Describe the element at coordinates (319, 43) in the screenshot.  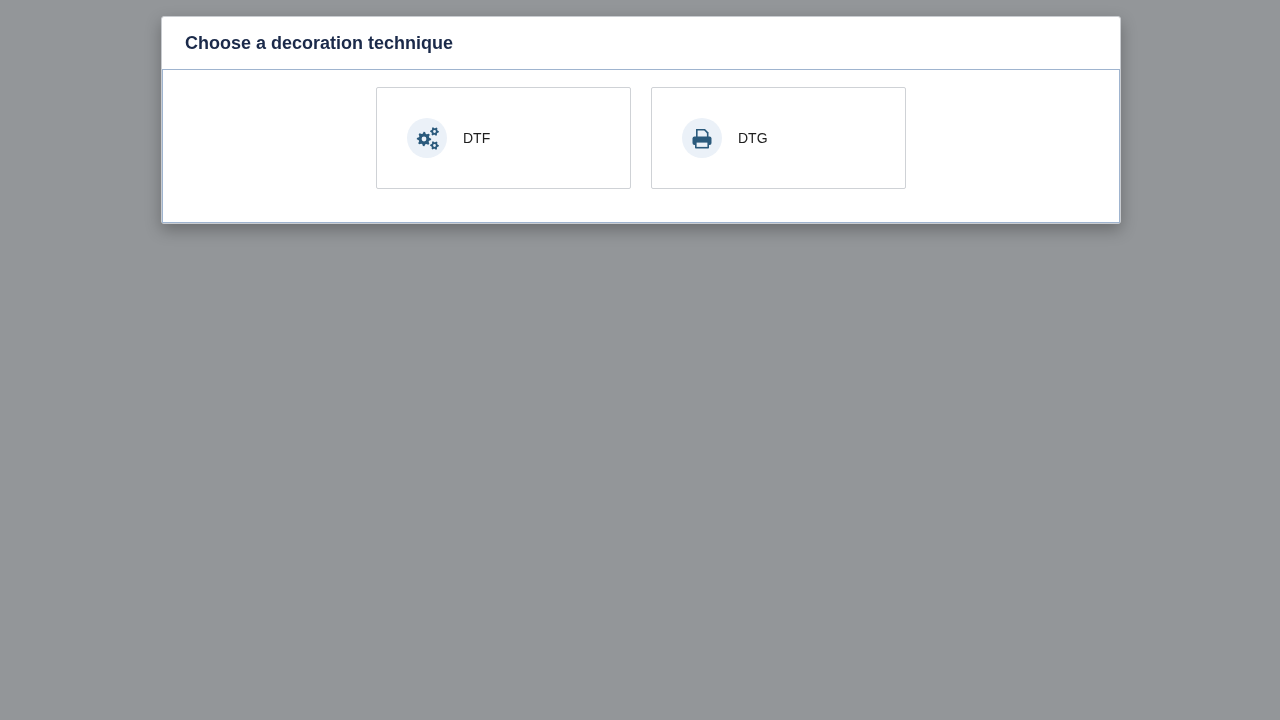
I see `dialog-title: Choose a decoration technique` at that location.